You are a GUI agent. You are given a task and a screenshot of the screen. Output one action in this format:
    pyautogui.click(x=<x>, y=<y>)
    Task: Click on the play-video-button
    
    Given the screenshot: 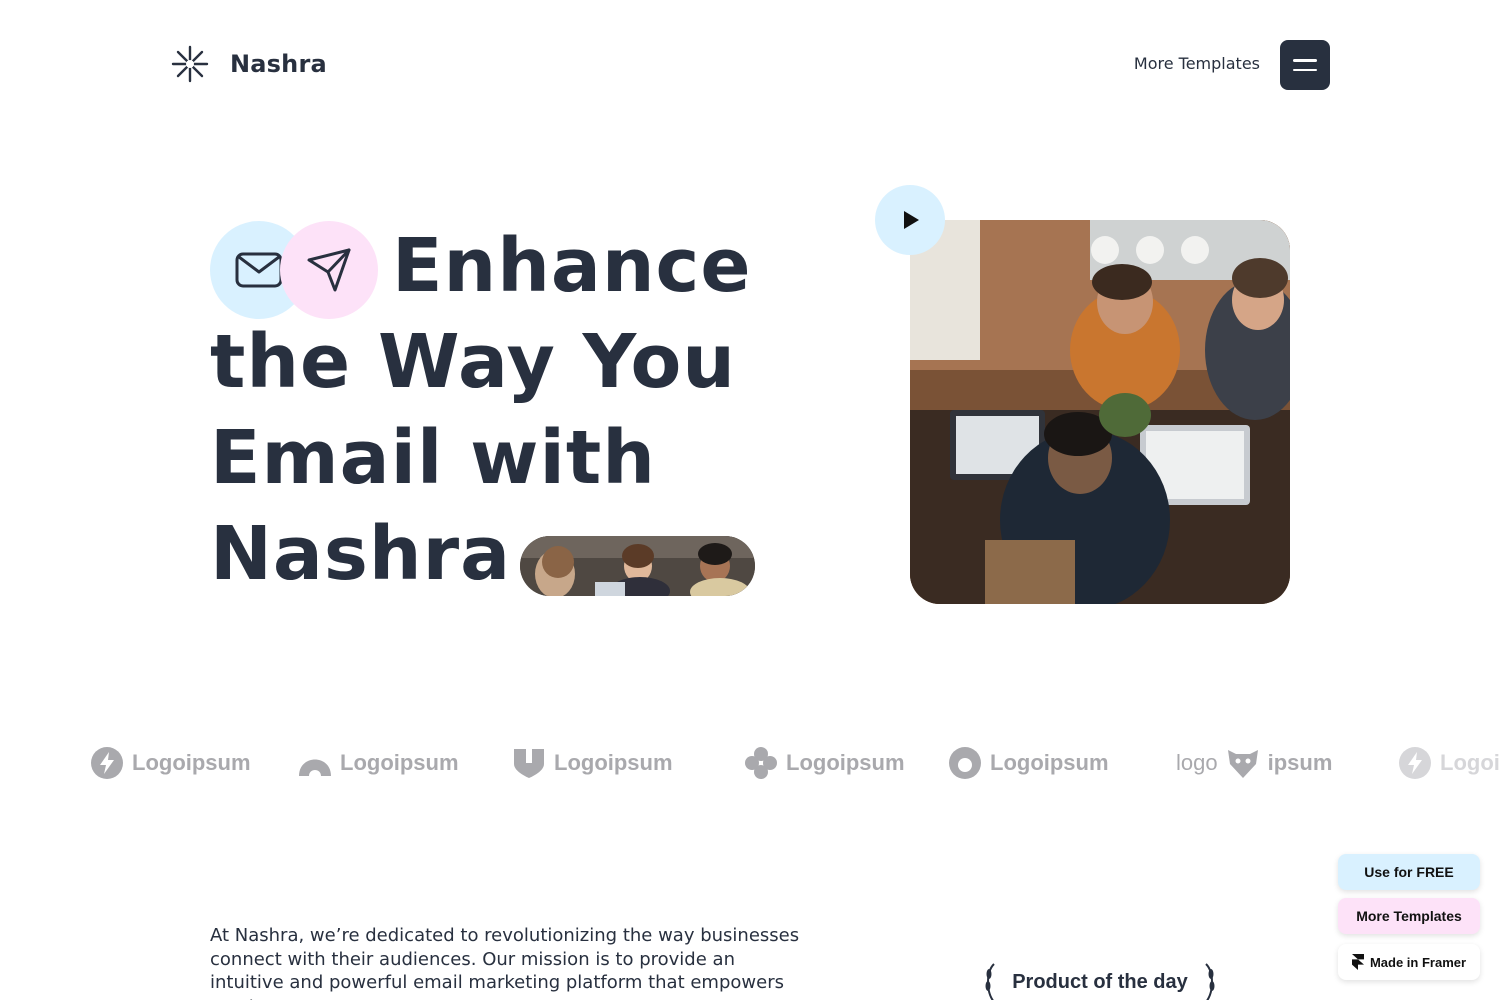 What is the action you would take?
    pyautogui.click(x=910, y=220)
    